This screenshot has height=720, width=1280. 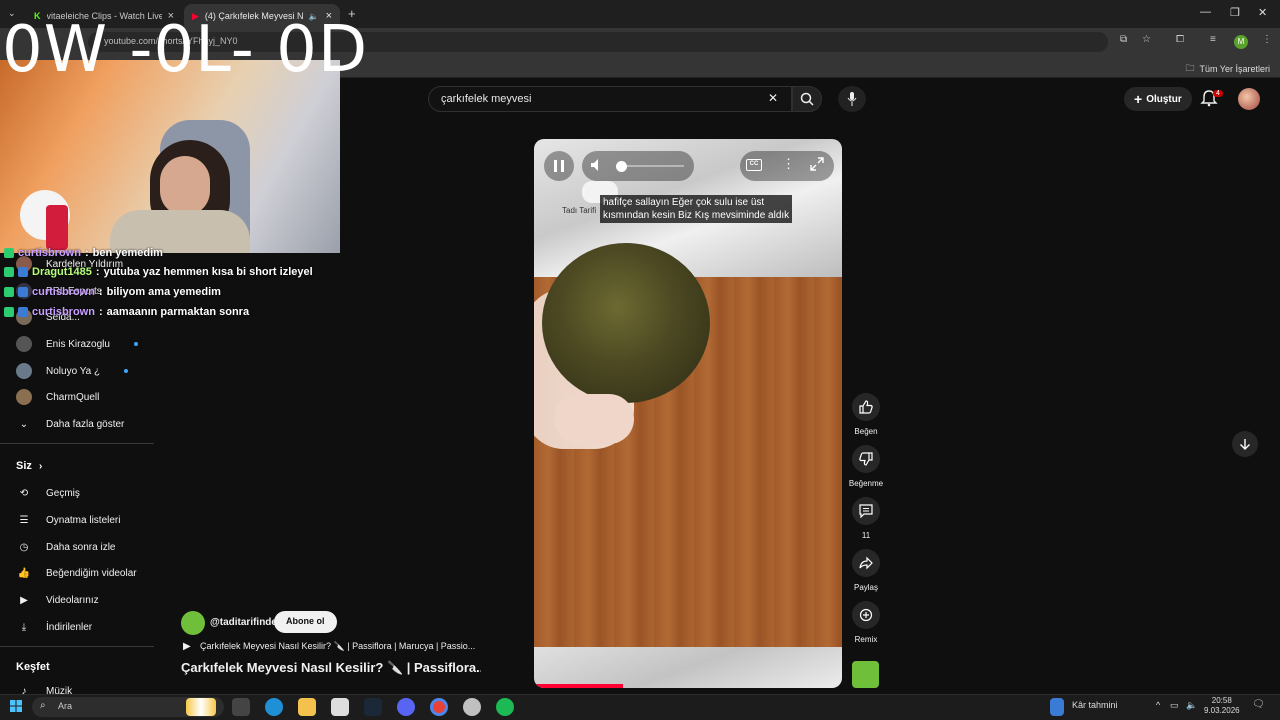 I want to click on you-section-header: Siz ›, so click(x=29, y=466).